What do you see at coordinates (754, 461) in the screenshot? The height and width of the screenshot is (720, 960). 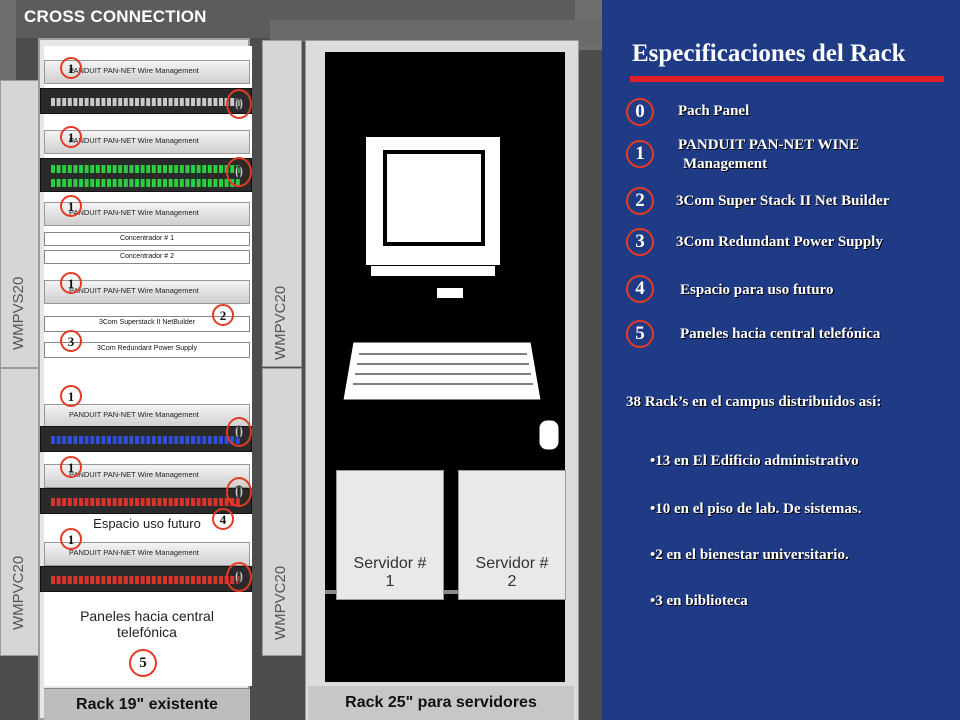 I see `campus-bullet: •13 en El Edificio administrativo` at bounding box center [754, 461].